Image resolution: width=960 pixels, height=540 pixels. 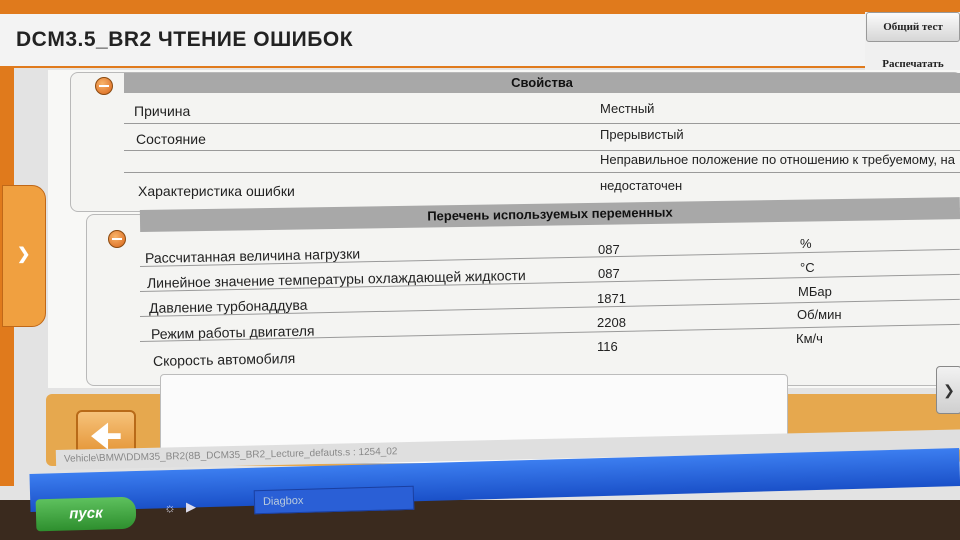 What do you see at coordinates (117, 239) in the screenshot?
I see `collapse-variables-icon` at bounding box center [117, 239].